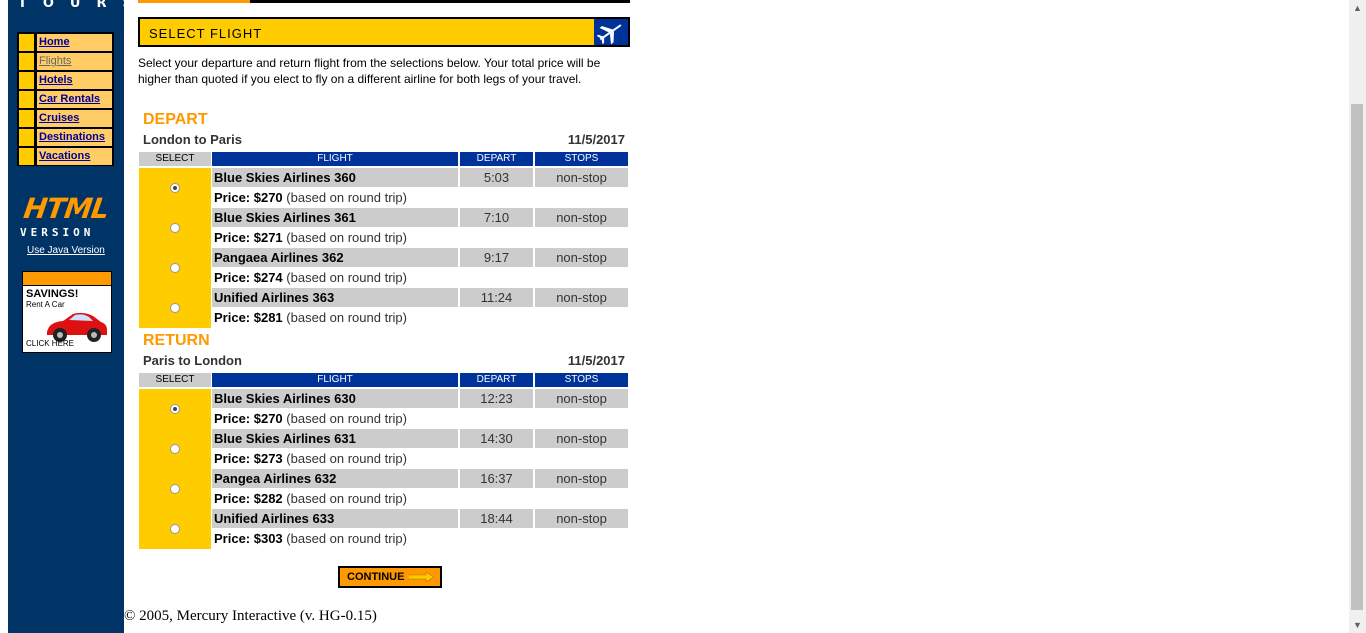 This screenshot has height=633, width=1366. I want to click on ad-click-here: CLICK HERE, so click(50, 343).